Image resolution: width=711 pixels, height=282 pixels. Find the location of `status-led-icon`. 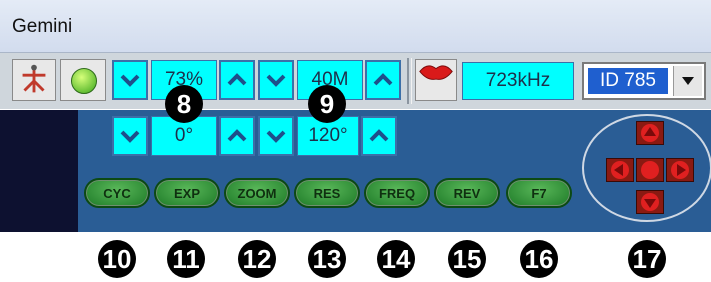

status-led-icon is located at coordinates (83, 80).